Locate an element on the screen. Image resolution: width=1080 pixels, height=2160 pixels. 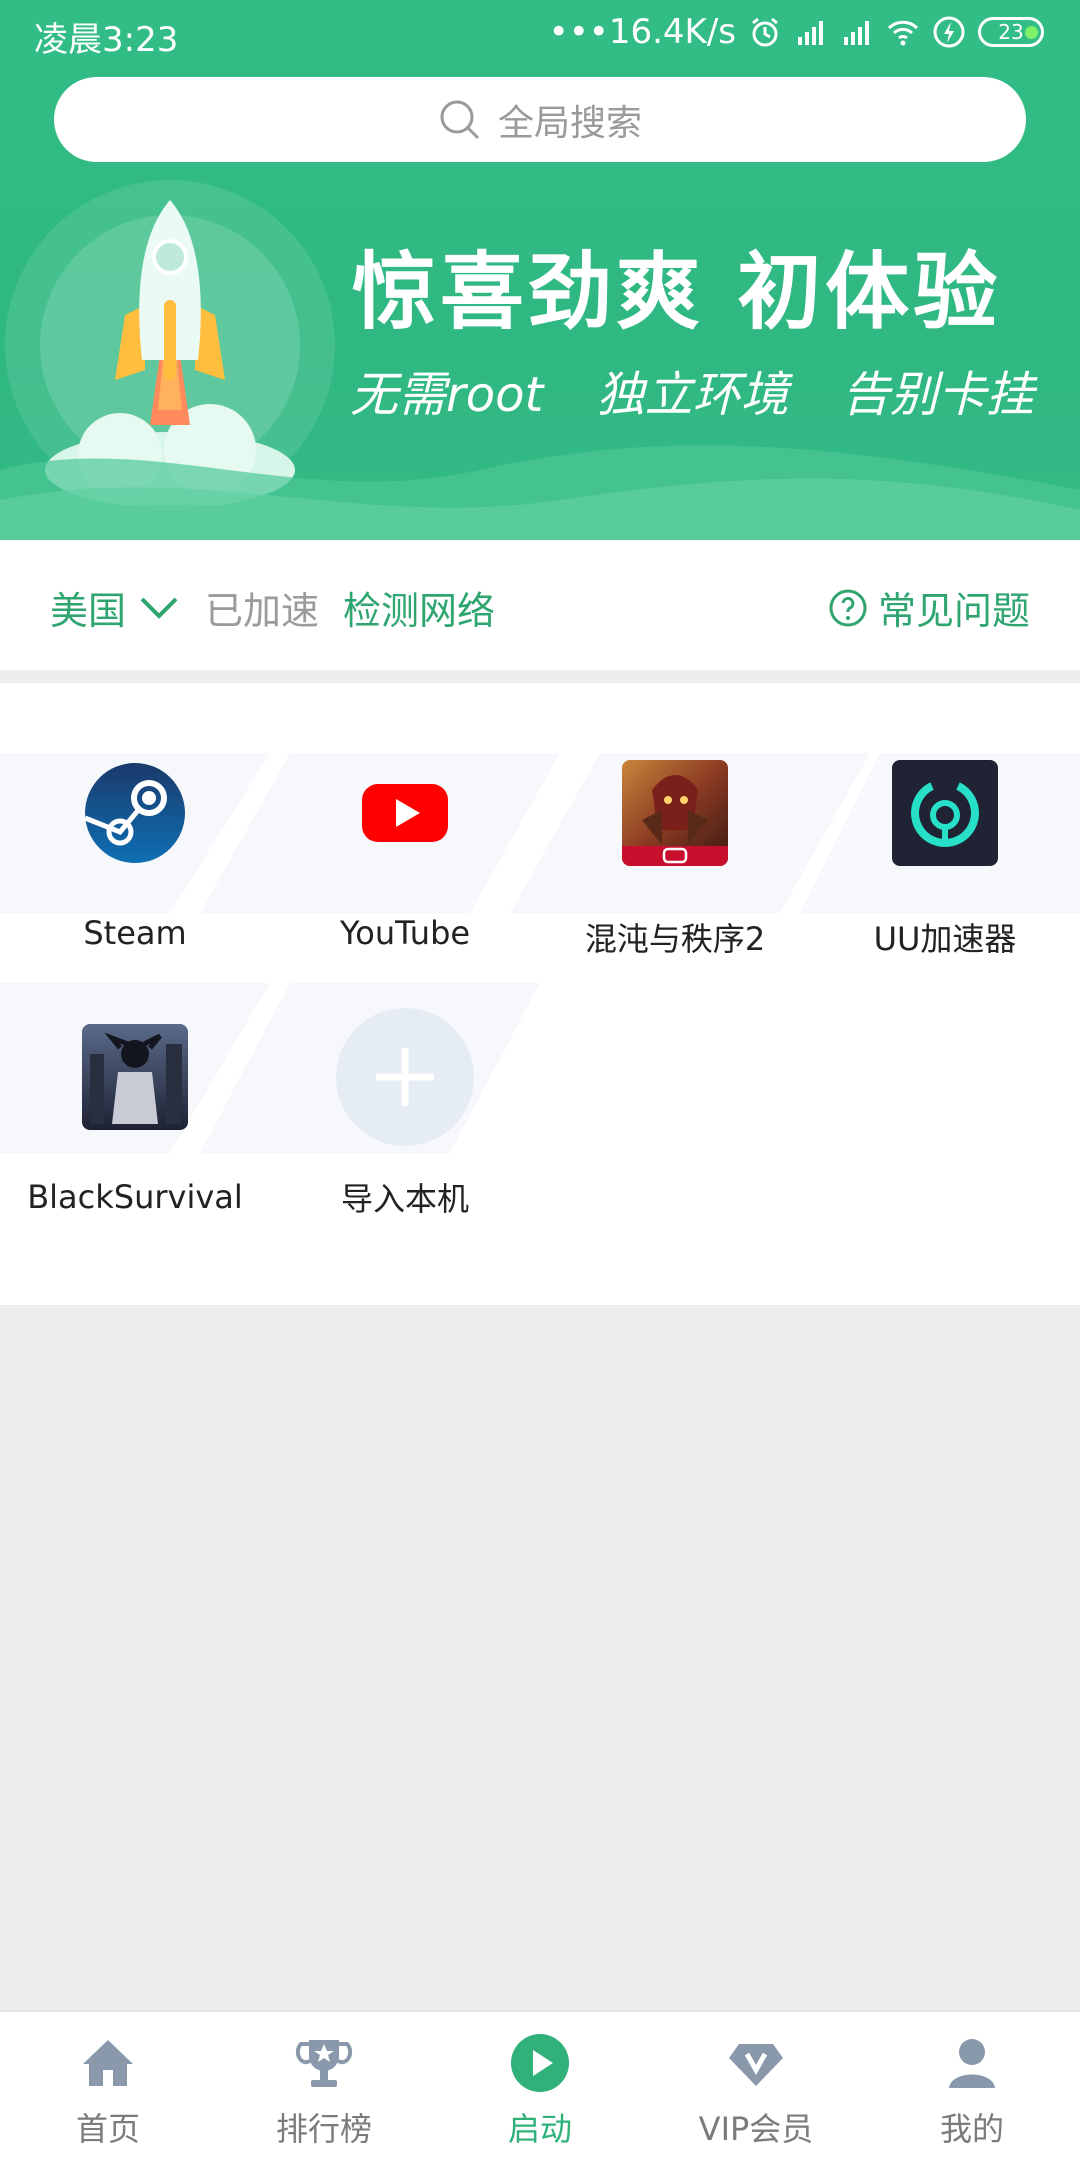
search-icon is located at coordinates (460, 119).